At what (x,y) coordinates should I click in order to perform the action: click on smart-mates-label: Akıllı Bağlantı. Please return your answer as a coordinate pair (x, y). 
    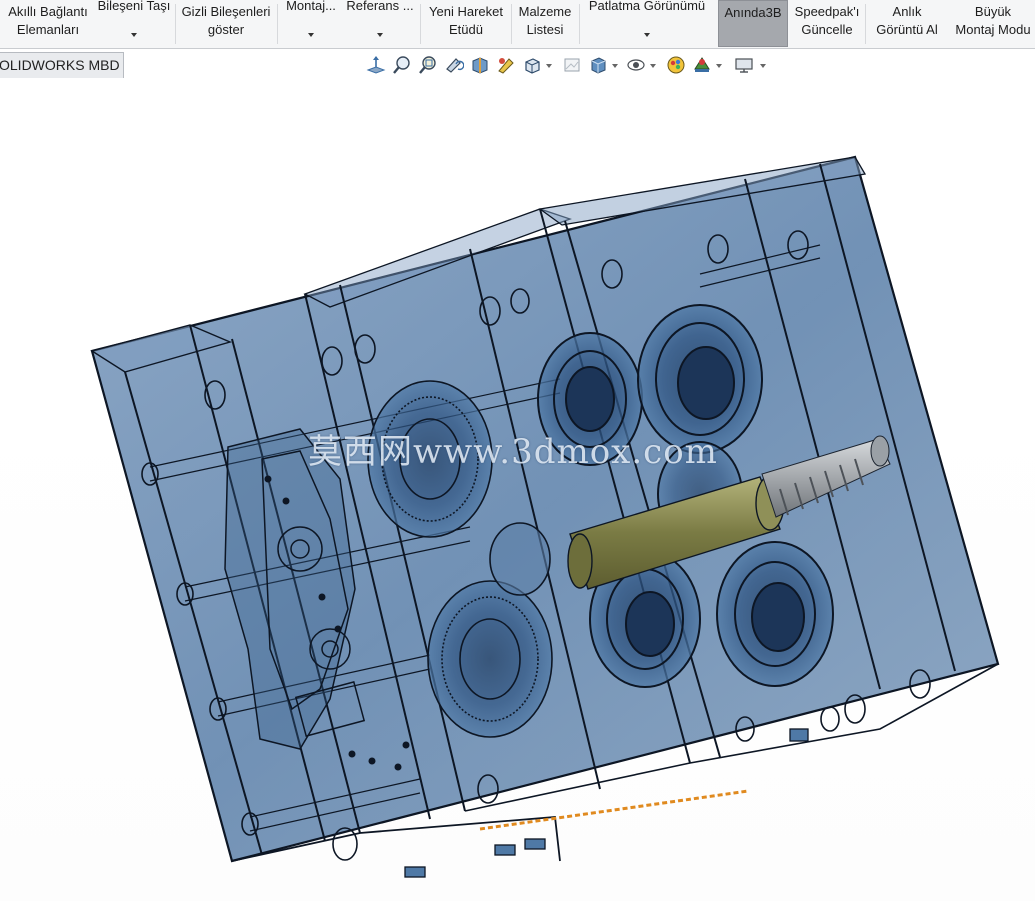
    Looking at the image, I should click on (48, 11).